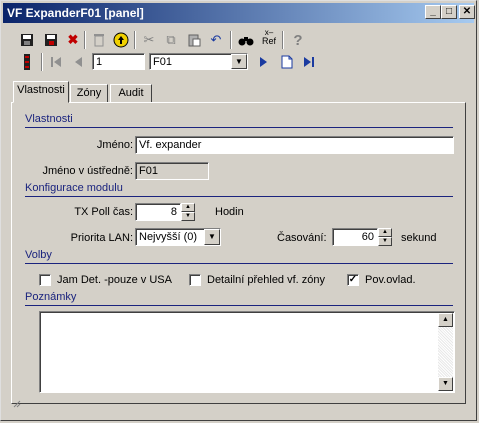 This screenshot has width=479, height=423. What do you see at coordinates (287, 62) in the screenshot?
I see `new-record-icon` at bounding box center [287, 62].